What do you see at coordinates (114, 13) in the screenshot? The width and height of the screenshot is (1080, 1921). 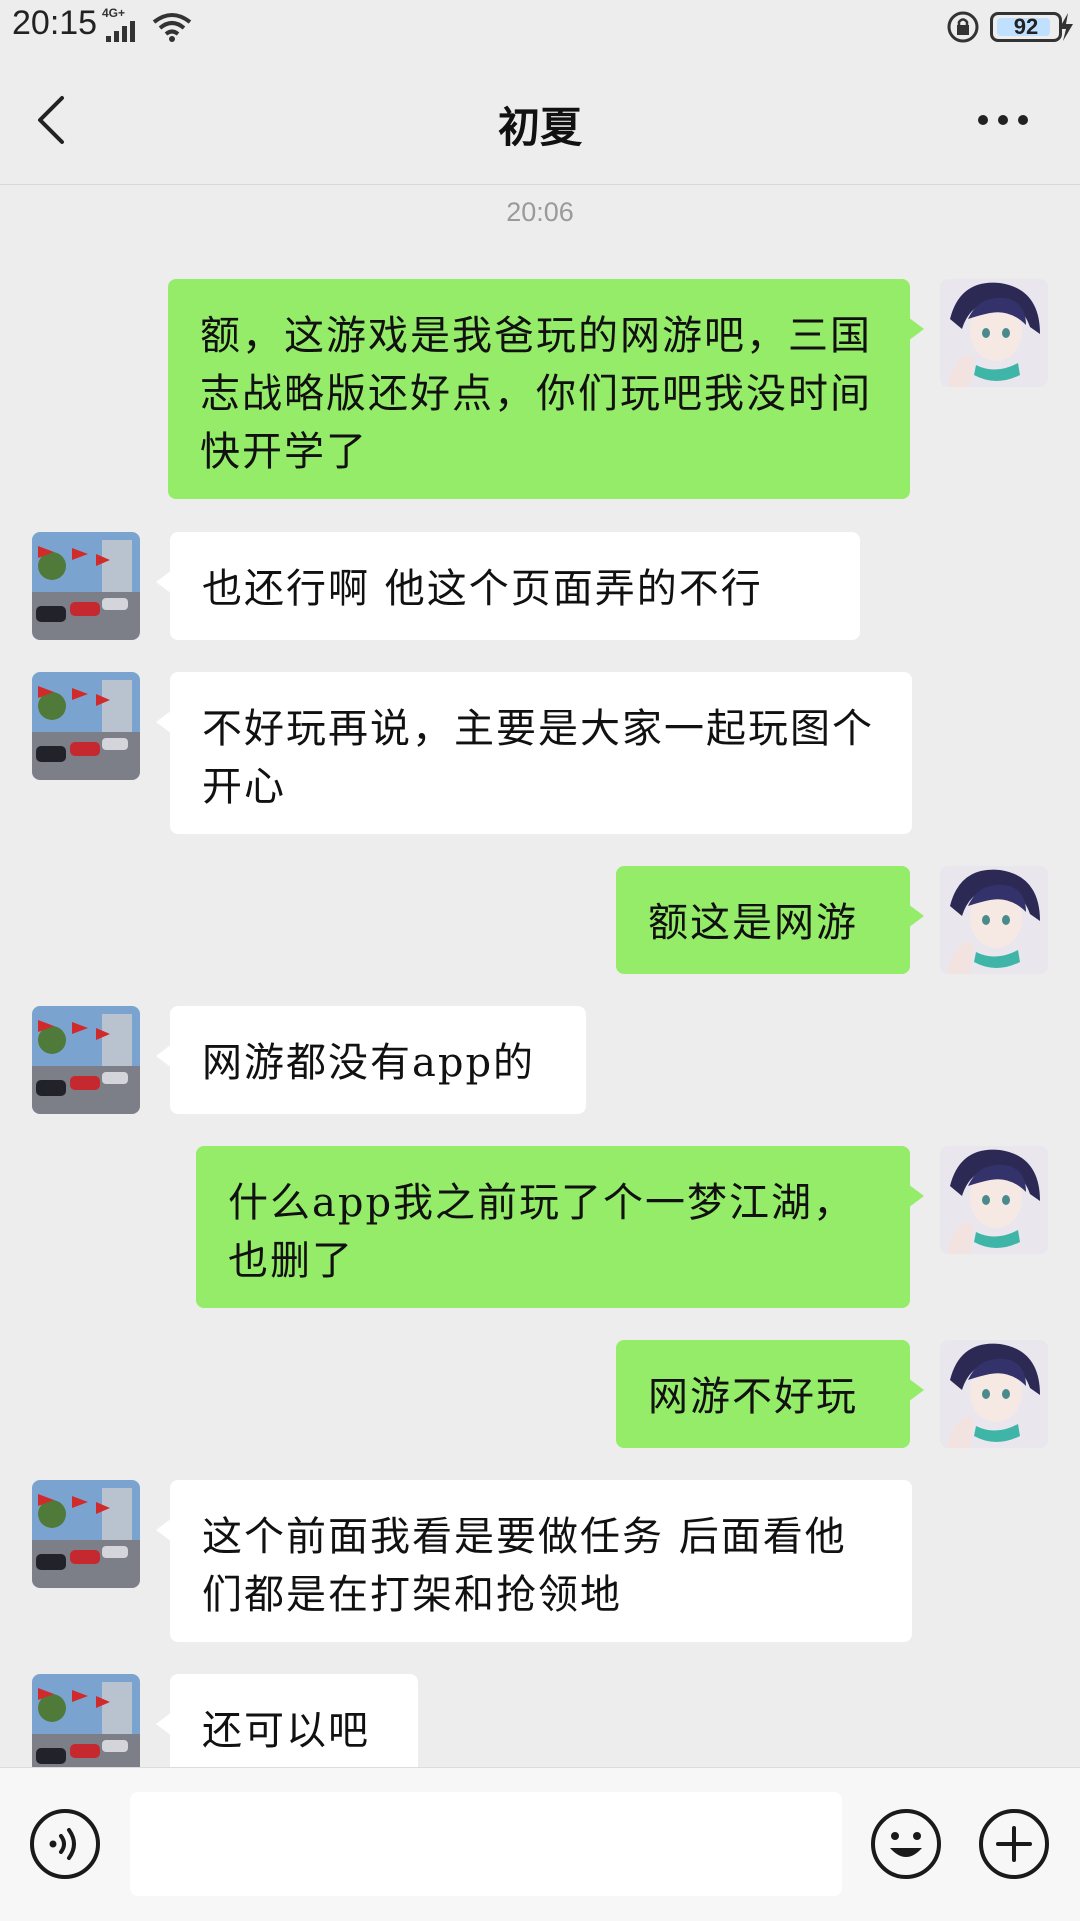 I see `network-type: 4G+` at bounding box center [114, 13].